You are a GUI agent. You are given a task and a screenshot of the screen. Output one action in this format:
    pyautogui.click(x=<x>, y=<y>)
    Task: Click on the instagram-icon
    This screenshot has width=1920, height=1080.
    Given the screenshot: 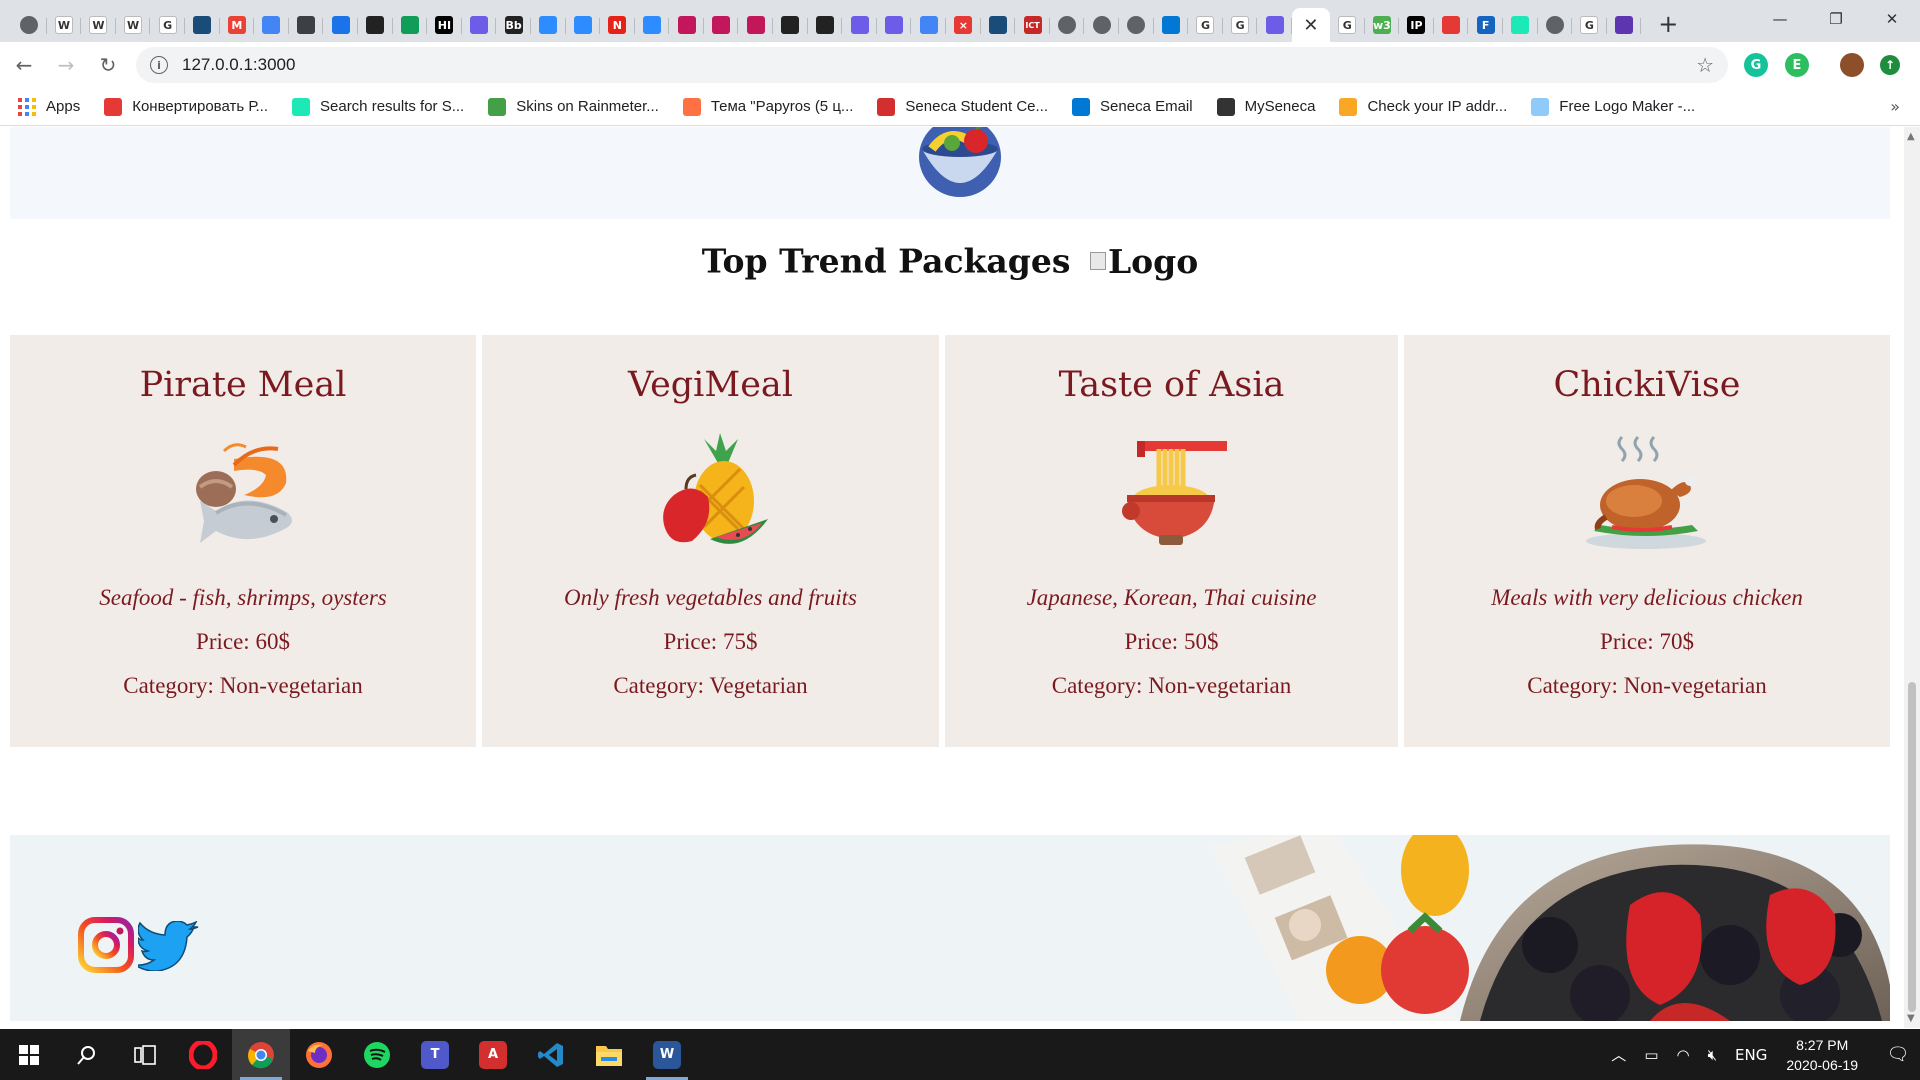 What is the action you would take?
    pyautogui.click(x=106, y=945)
    